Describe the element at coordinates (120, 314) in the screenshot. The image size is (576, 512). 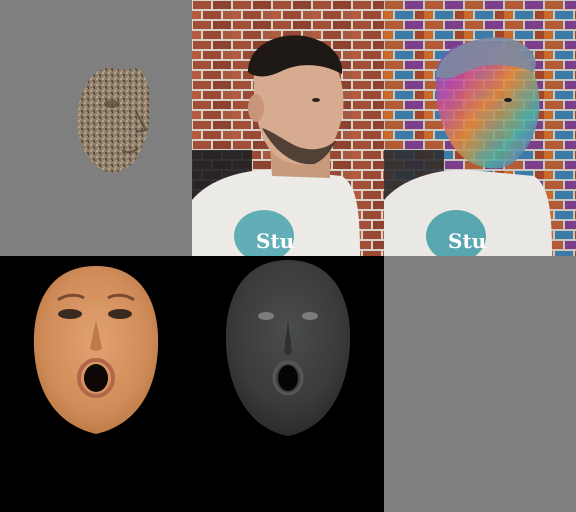
I see `albedo-right-eye` at that location.